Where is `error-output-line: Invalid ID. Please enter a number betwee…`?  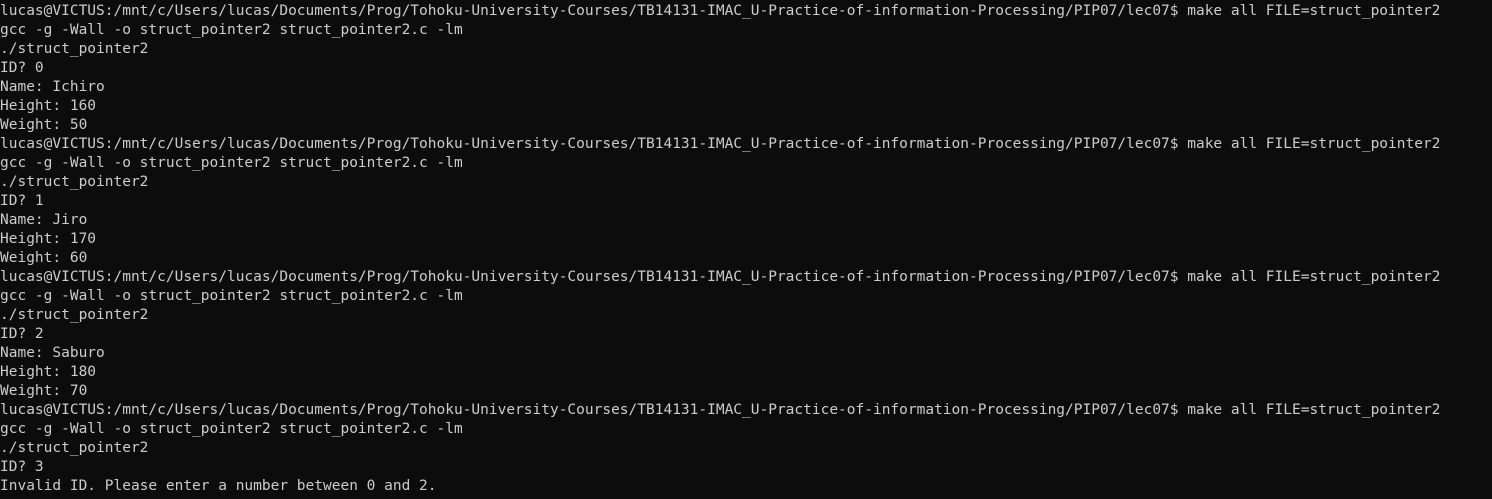
error-output-line: Invalid ID. Please enter a number betwee… is located at coordinates (218, 486).